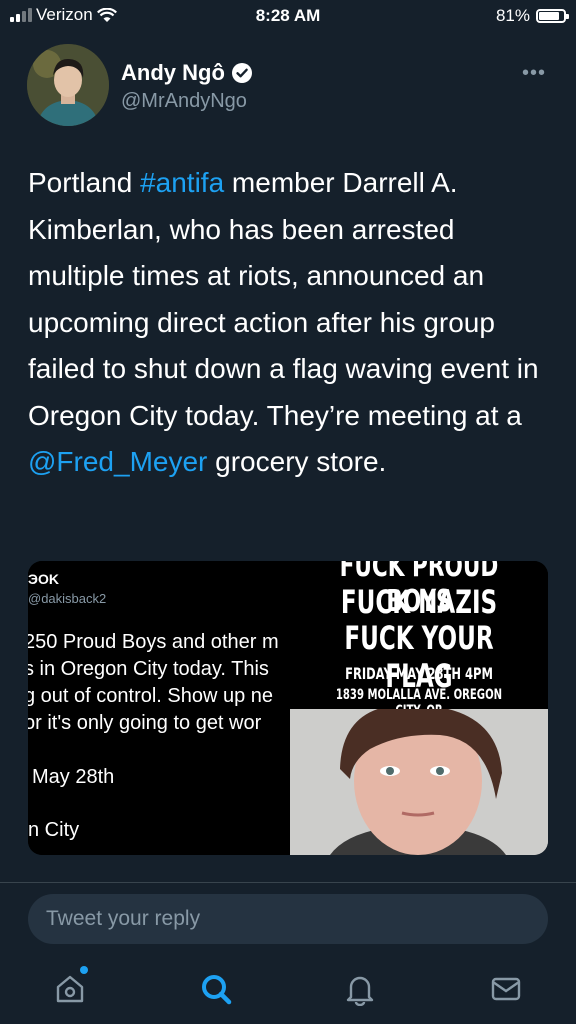  What do you see at coordinates (70, 989) in the screenshot?
I see `home-icon` at bounding box center [70, 989].